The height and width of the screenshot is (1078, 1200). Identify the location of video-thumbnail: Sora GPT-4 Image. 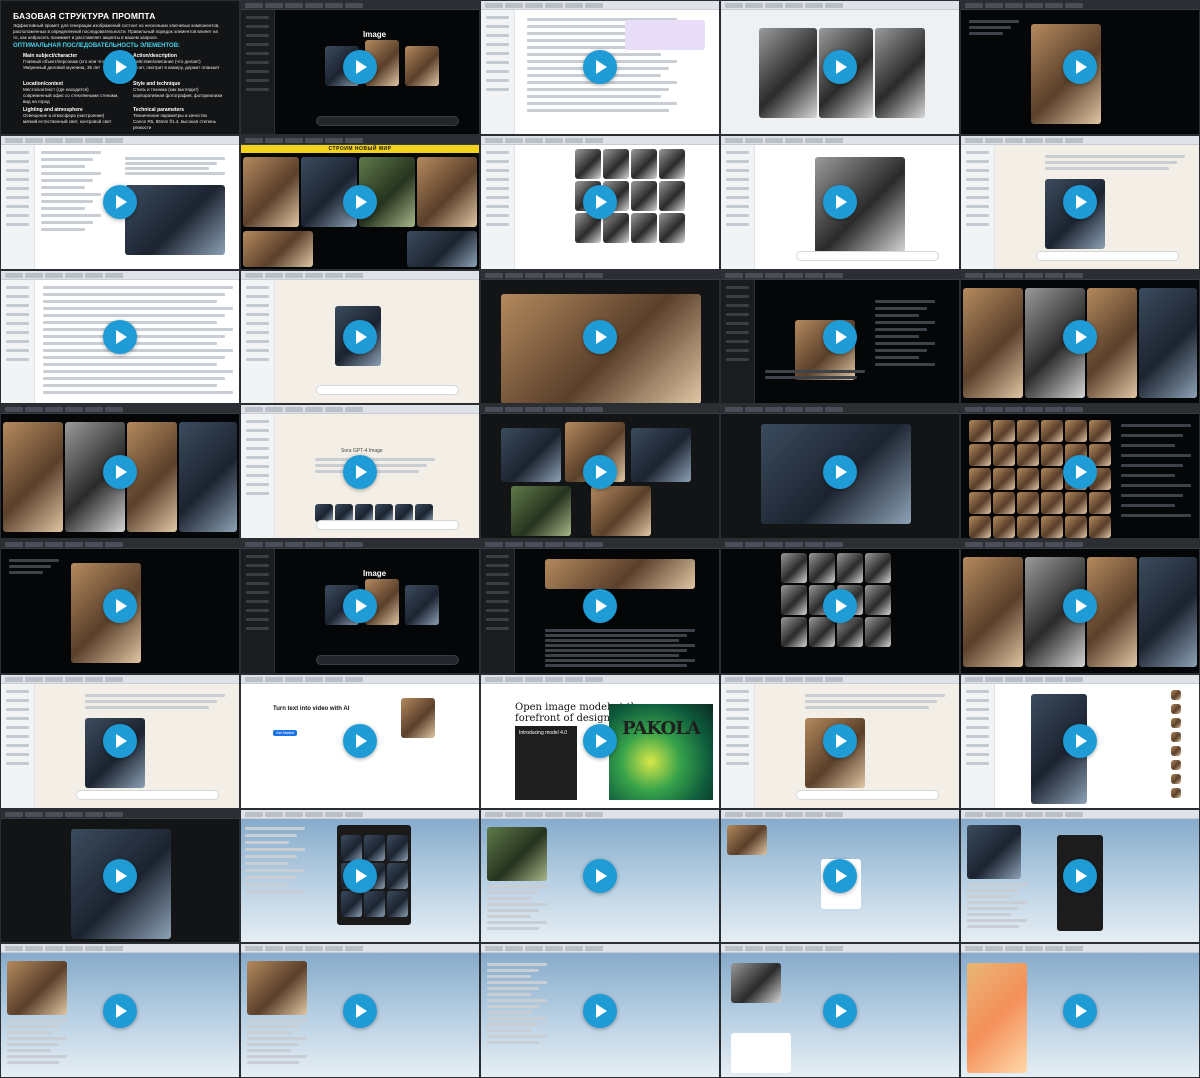
(360, 471).